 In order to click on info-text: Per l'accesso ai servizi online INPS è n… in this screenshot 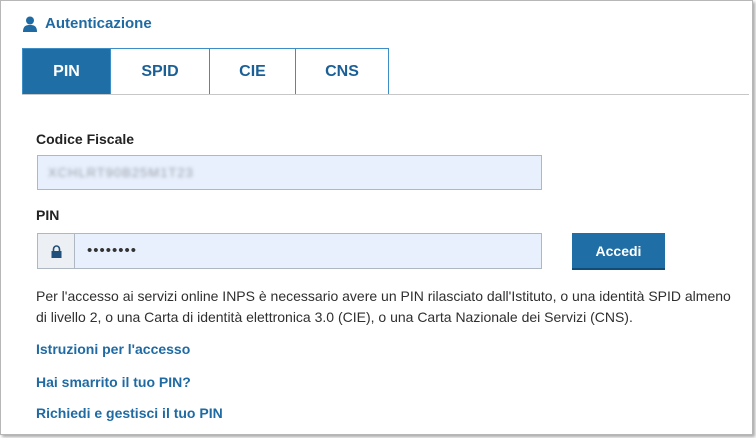, I will do `click(383, 306)`.